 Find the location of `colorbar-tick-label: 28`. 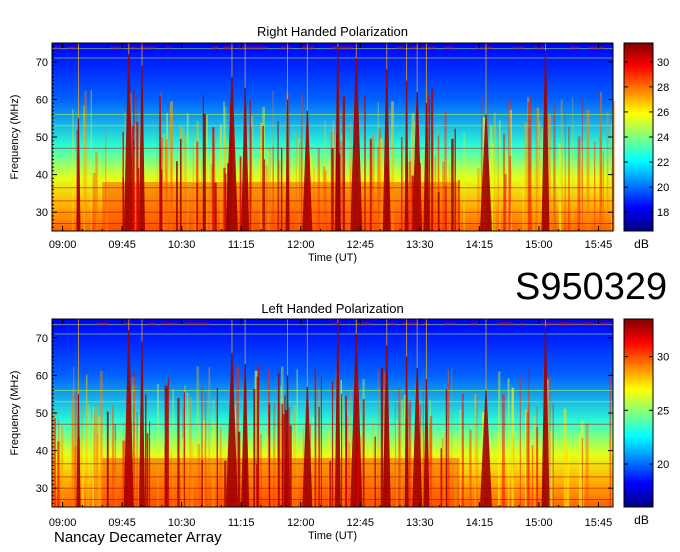

colorbar-tick-label: 28 is located at coordinates (663, 88).